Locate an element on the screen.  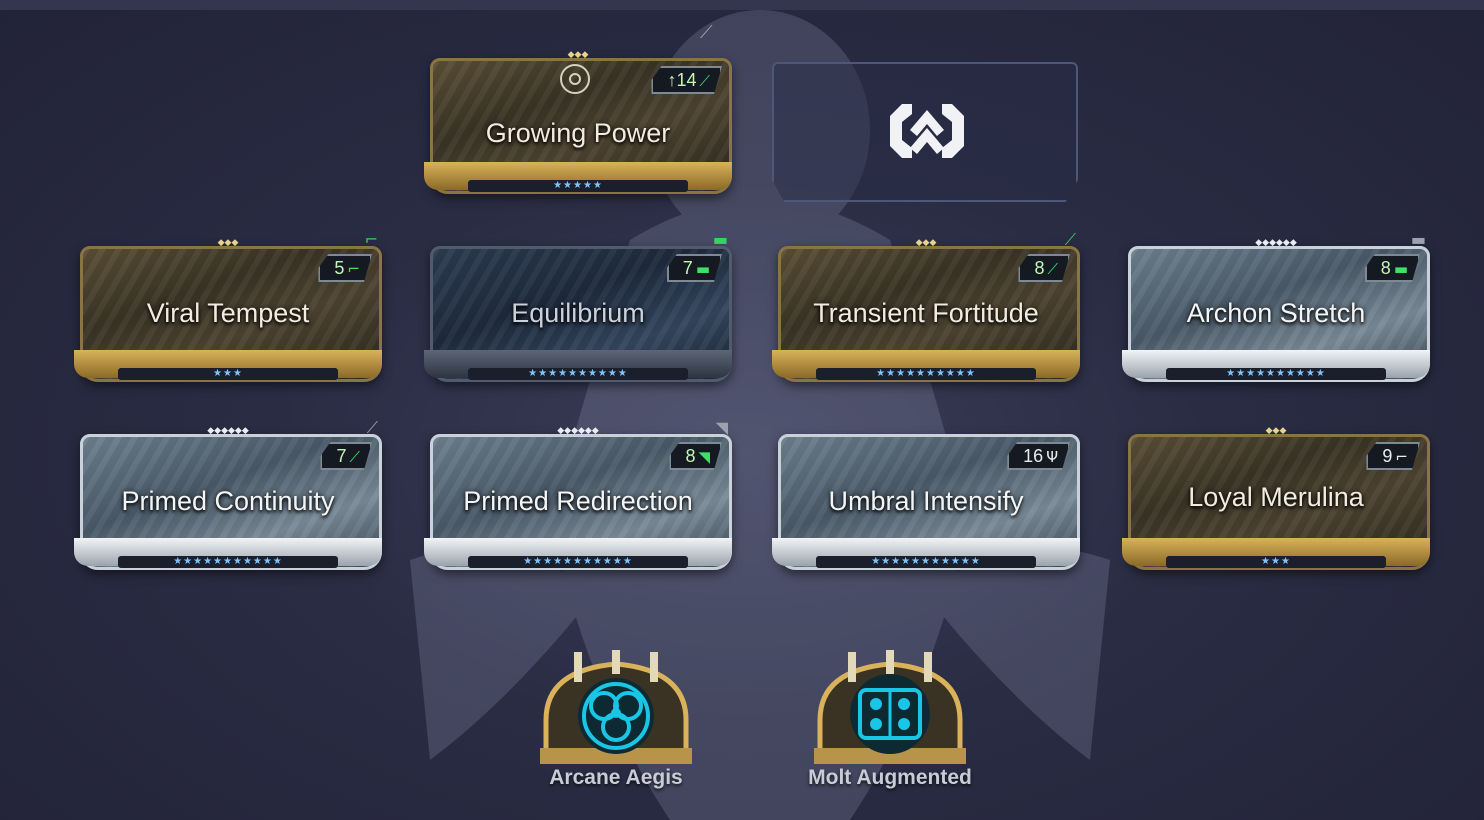
mod-slot-2: ▬ 7 ▬ Equilibrium ★★★★★★★★★★ is located at coordinates (578, 311).